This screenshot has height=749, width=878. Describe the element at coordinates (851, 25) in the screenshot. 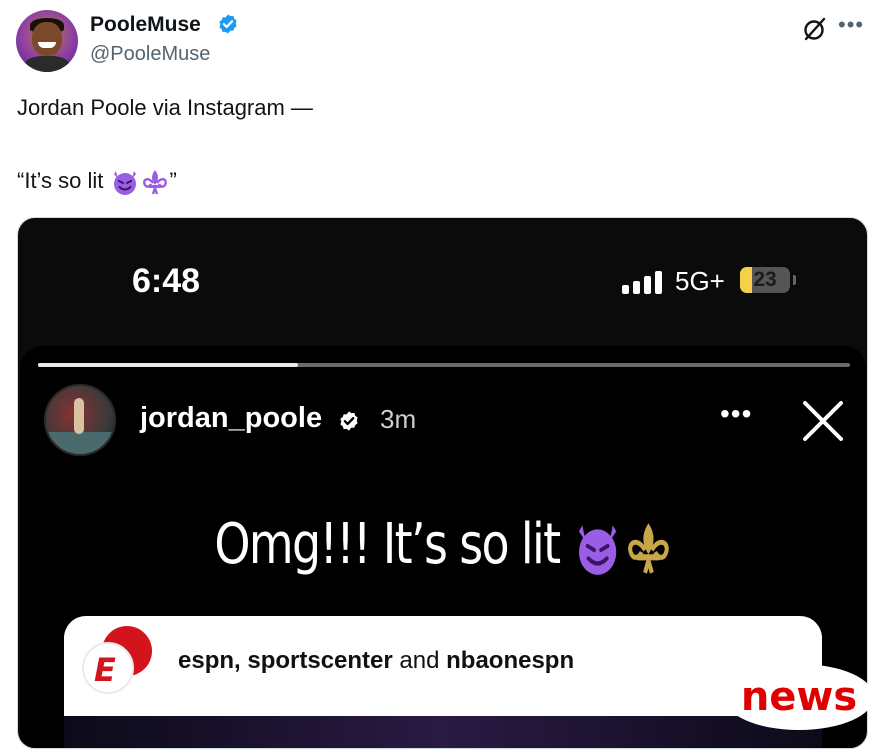

I see `more-options-icon: •••` at that location.